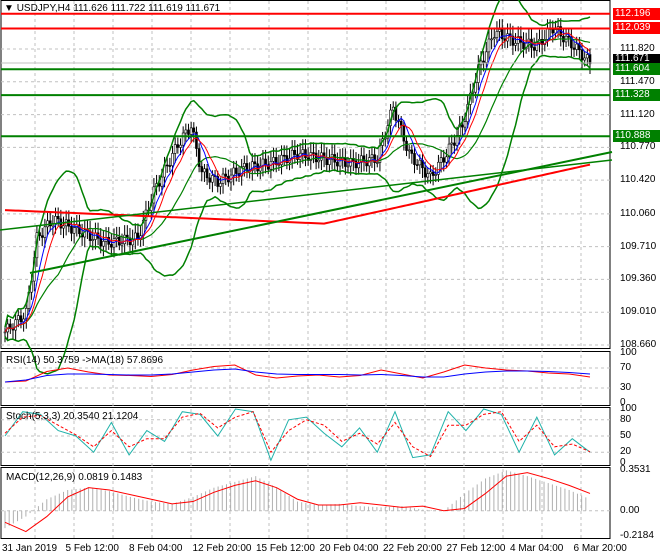 Image resolution: width=660 pixels, height=560 pixels. Describe the element at coordinates (637, 535) in the screenshot. I see `macd-axis-label: -0.2184` at that location.